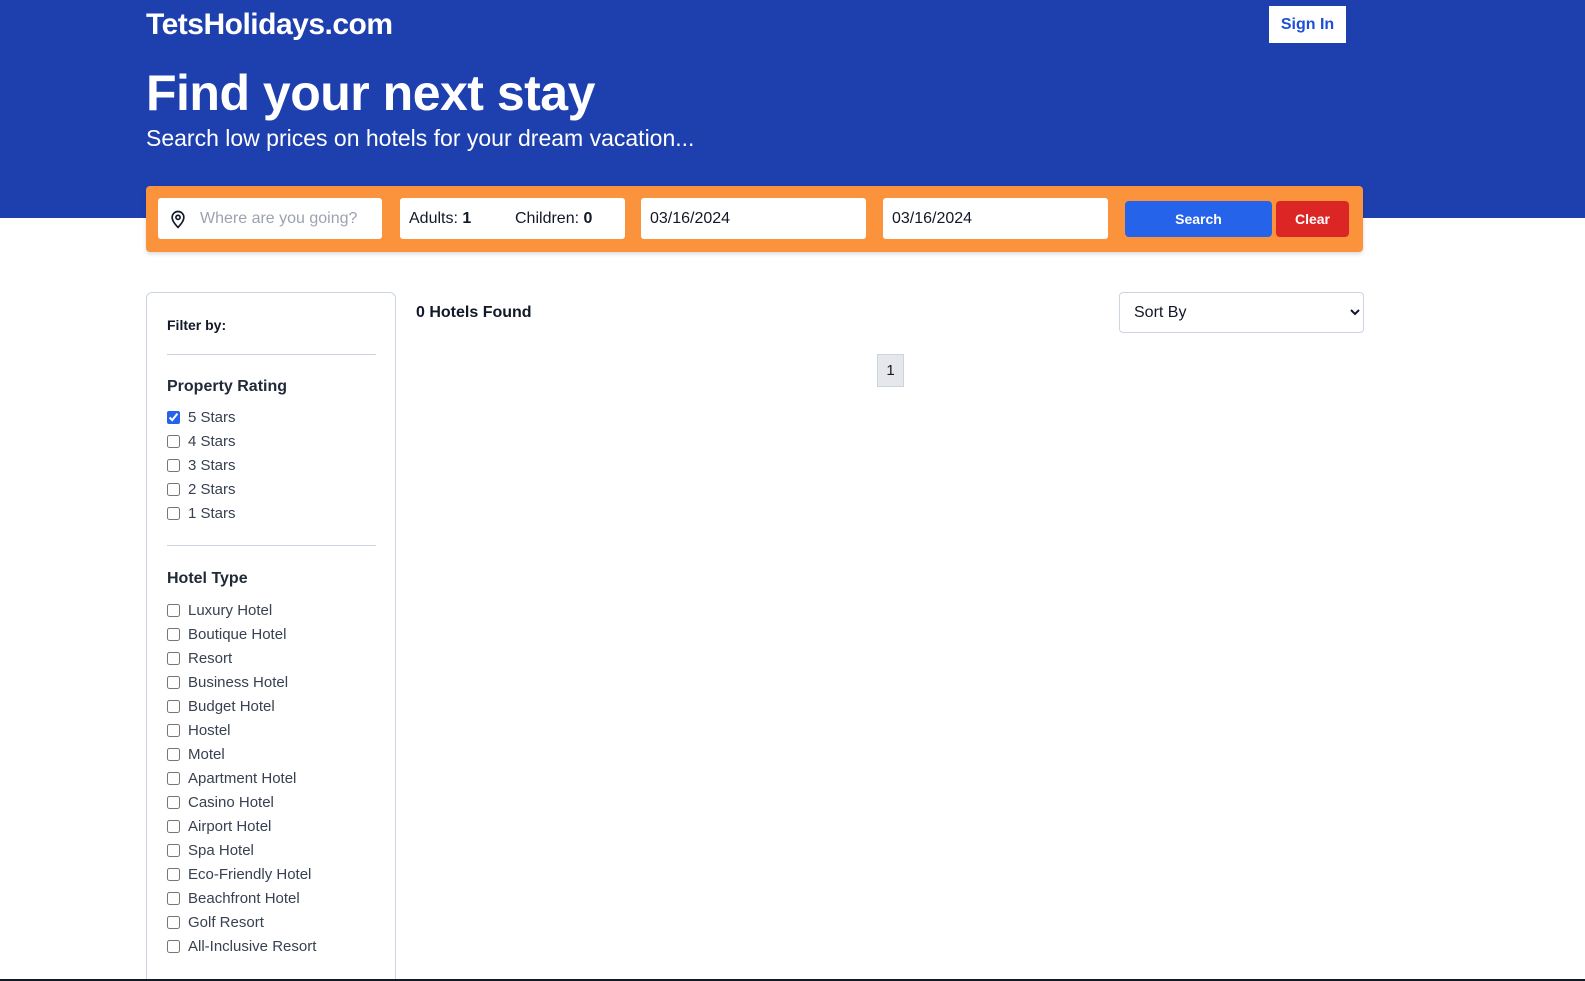 The height and width of the screenshot is (981, 1585). Describe the element at coordinates (237, 634) in the screenshot. I see `hotel-type-label: Boutique Hotel` at that location.